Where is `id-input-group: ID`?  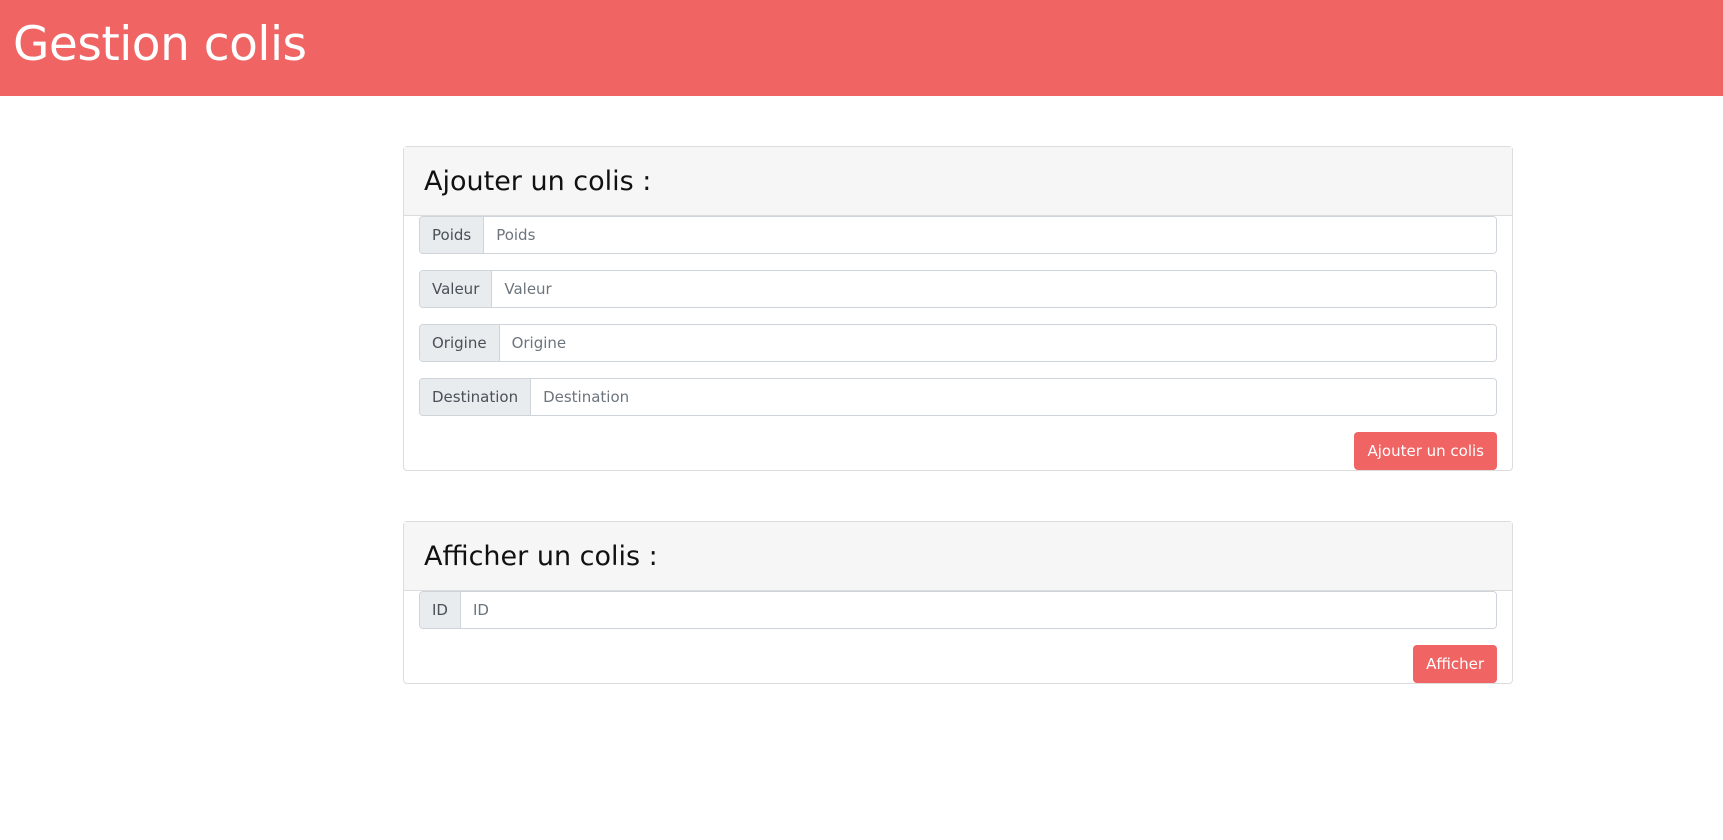 id-input-group: ID is located at coordinates (958, 610).